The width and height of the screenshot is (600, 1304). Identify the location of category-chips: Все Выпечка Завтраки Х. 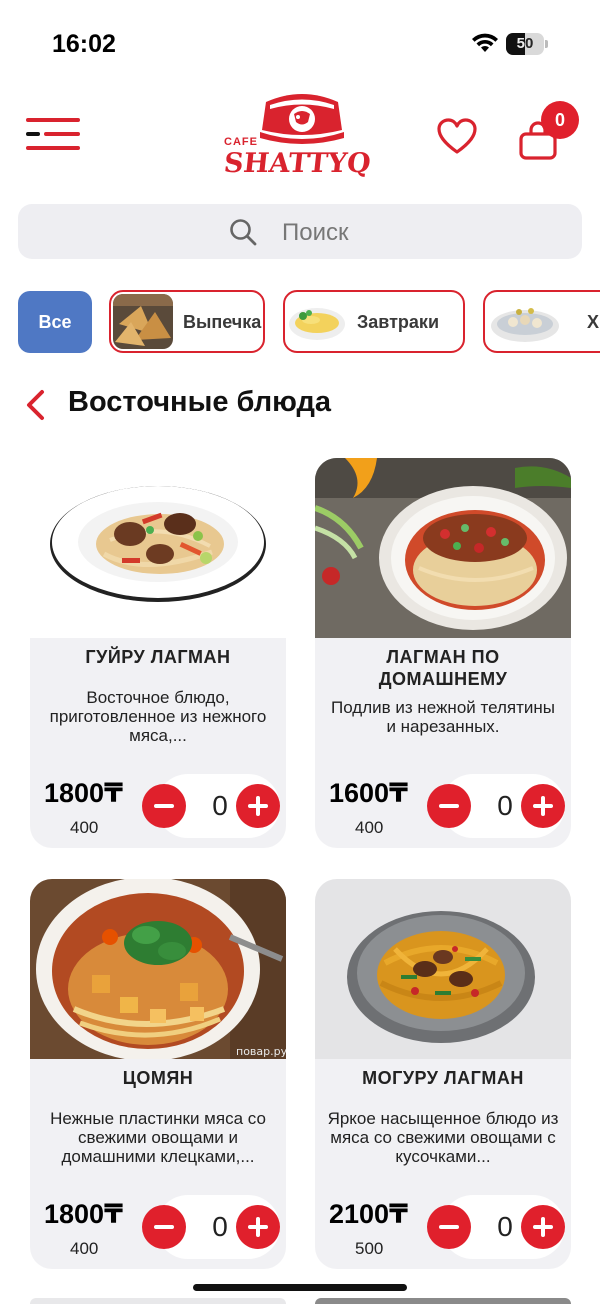
(300, 322).